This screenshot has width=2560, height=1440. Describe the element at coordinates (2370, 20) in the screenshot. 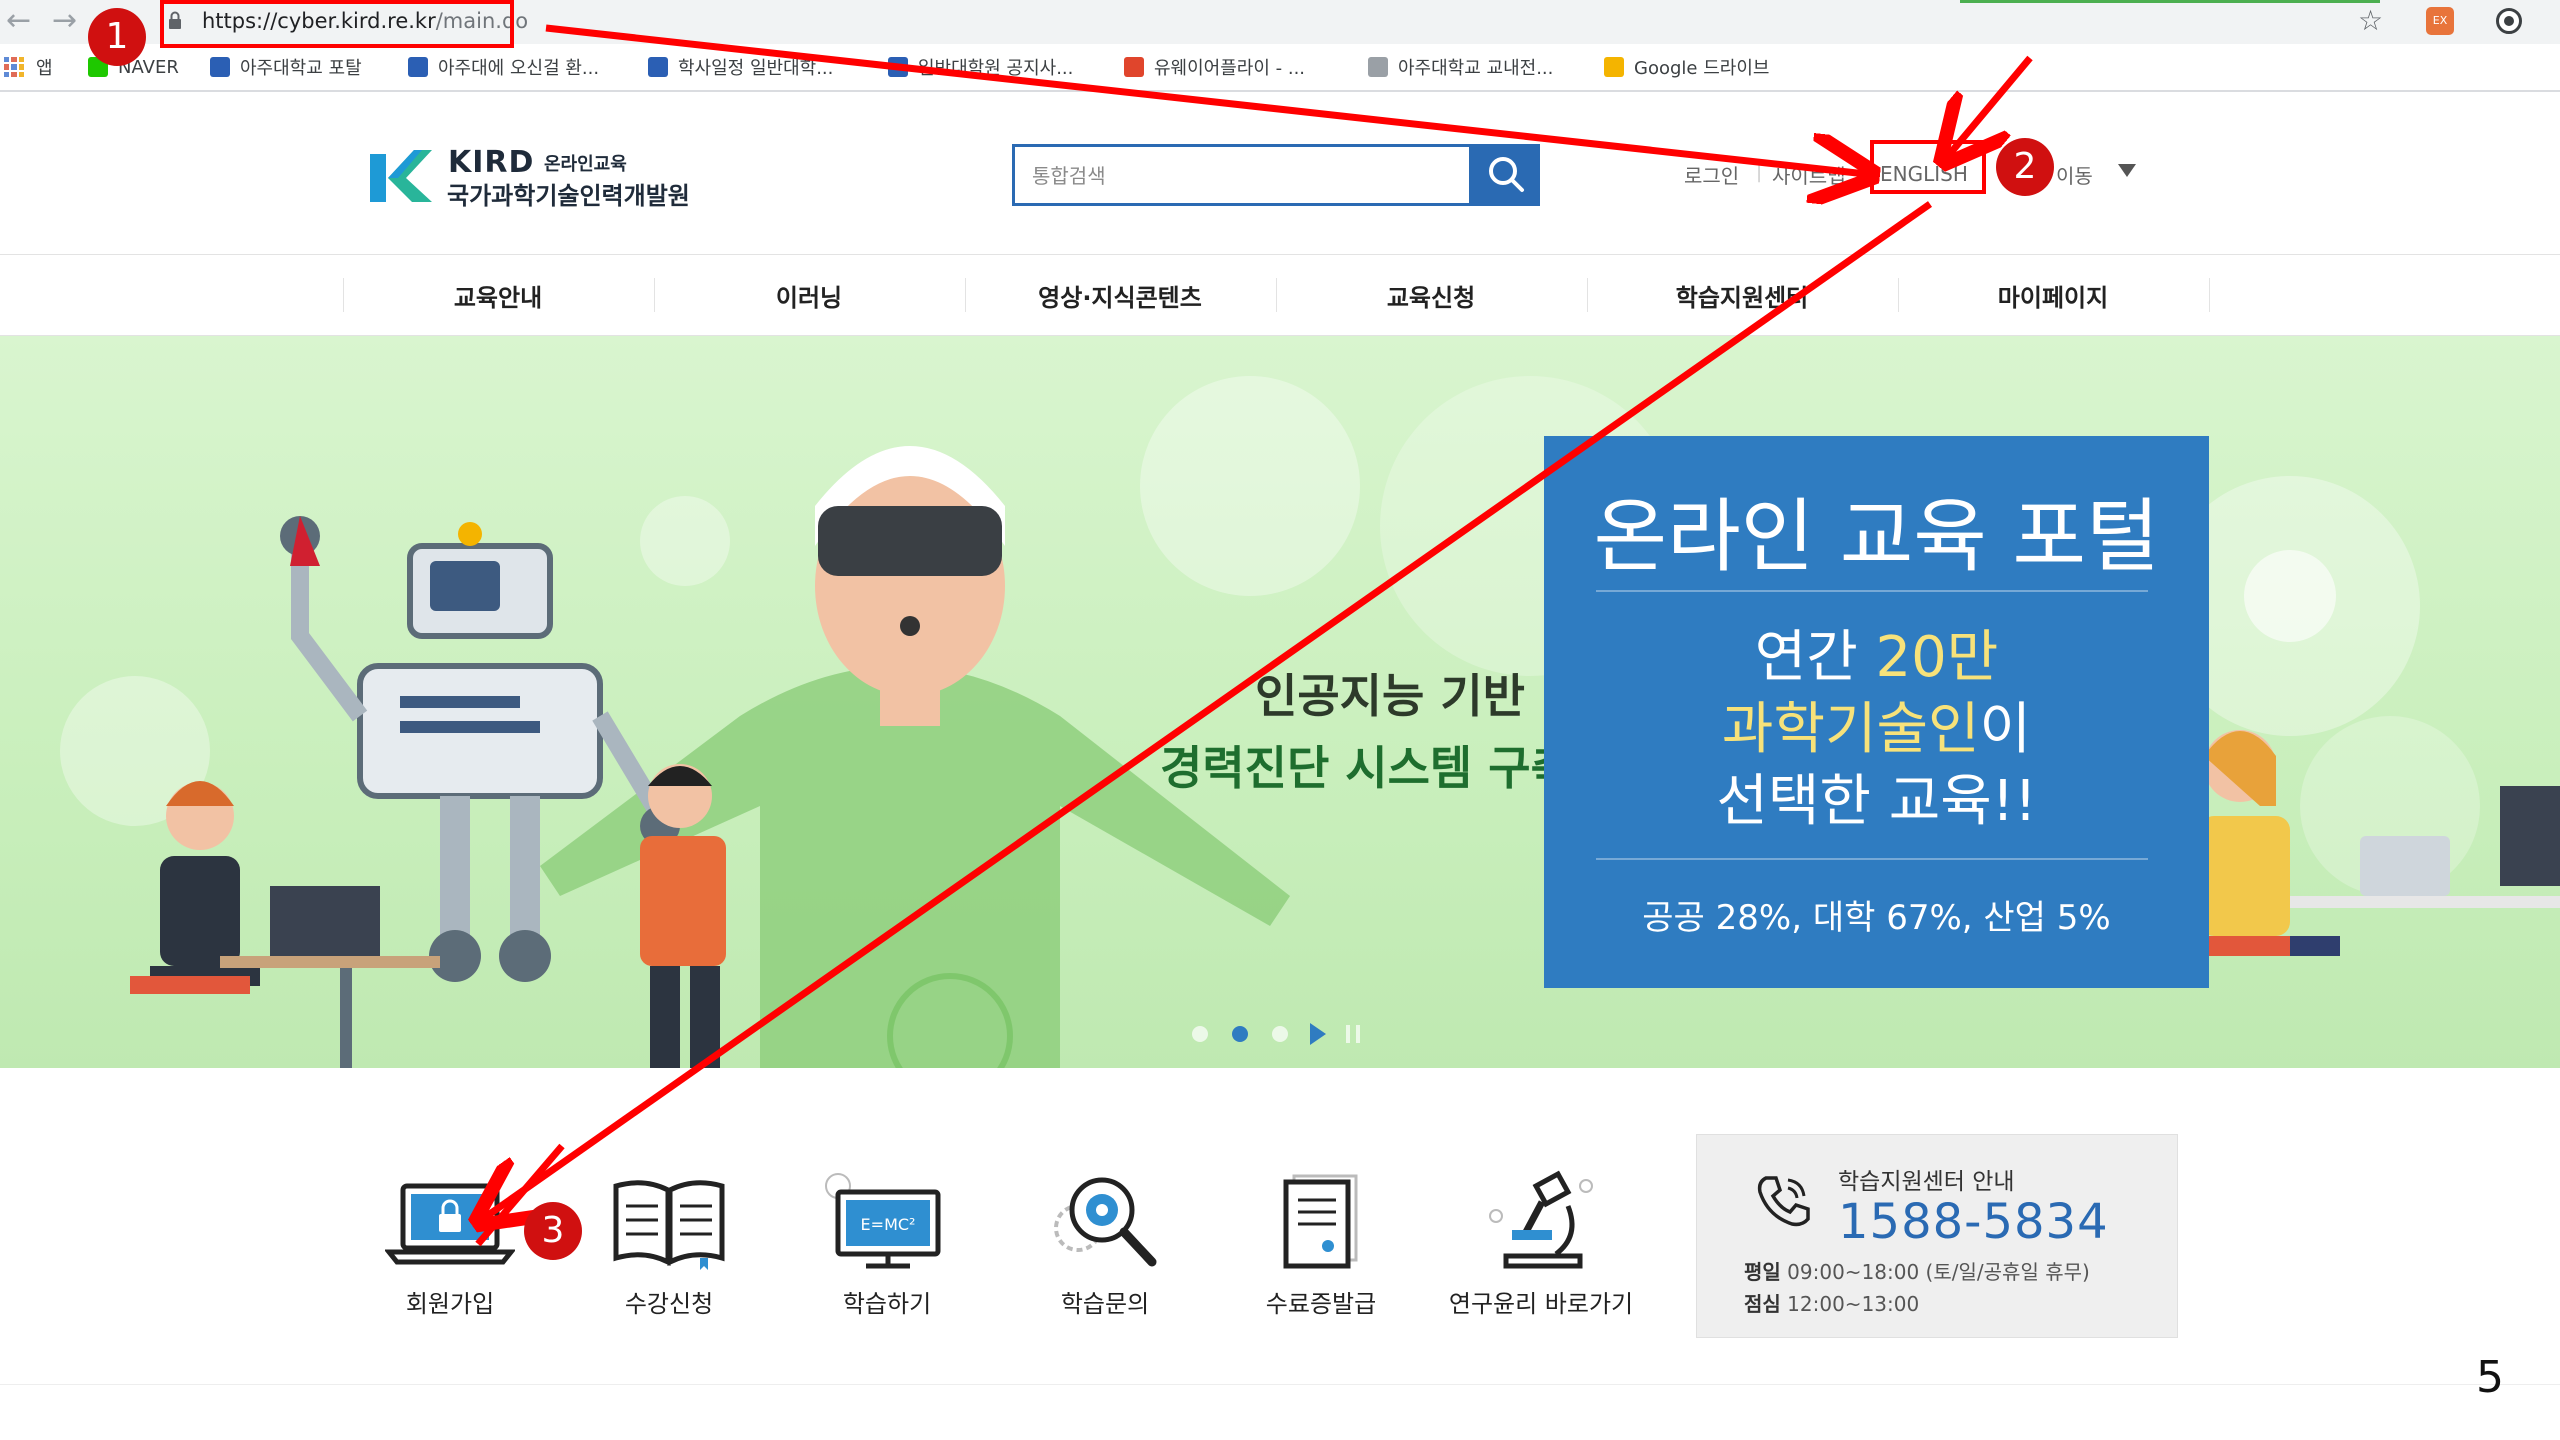

I see `bookmark-star-icon: ☆` at that location.